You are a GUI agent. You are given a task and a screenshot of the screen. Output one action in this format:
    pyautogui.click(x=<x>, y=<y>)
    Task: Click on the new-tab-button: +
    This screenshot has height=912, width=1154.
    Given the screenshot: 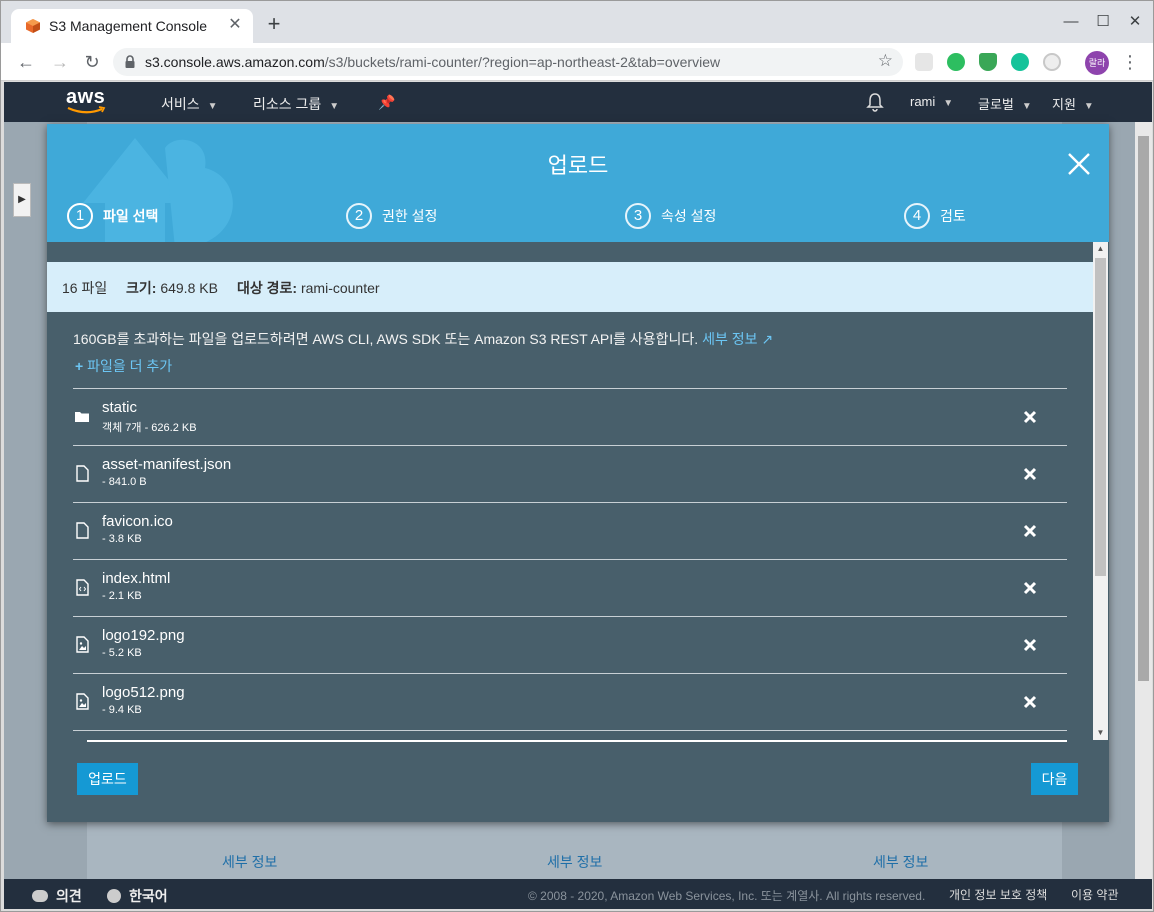 What is the action you would take?
    pyautogui.click(x=274, y=25)
    